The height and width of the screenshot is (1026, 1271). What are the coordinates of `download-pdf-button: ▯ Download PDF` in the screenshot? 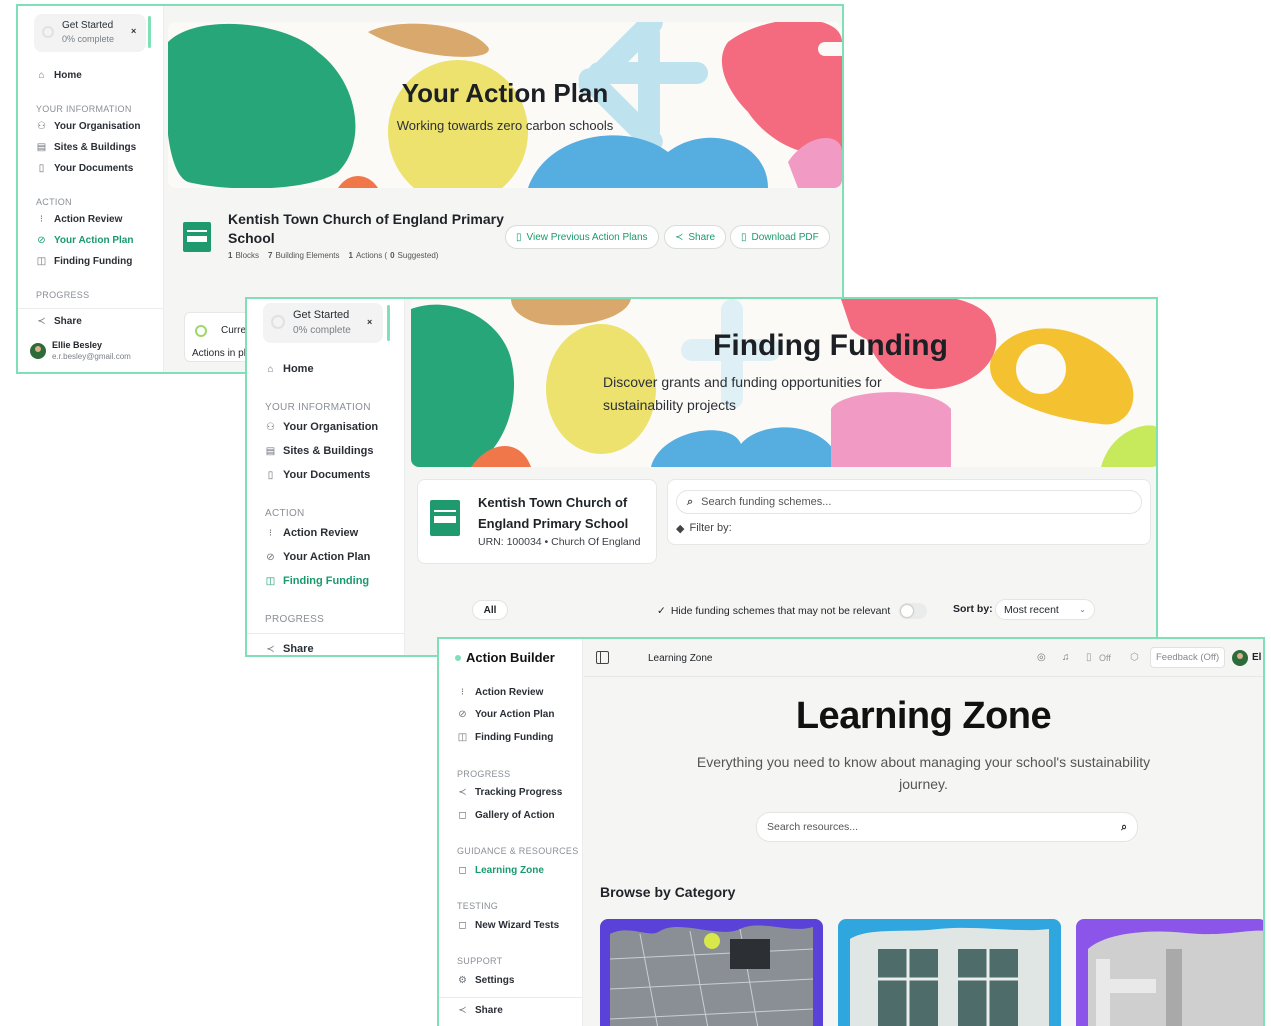 It's located at (780, 237).